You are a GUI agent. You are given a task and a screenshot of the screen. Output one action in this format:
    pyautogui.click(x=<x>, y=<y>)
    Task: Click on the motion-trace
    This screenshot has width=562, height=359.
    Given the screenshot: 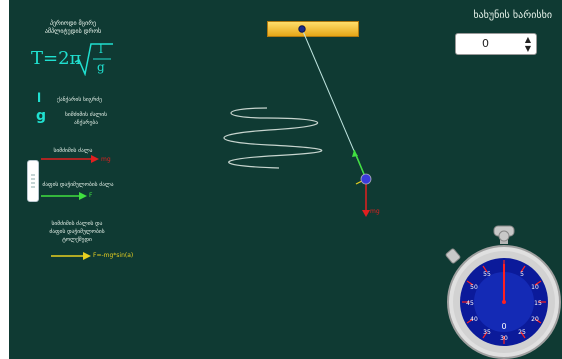 What is the action you would take?
    pyautogui.click(x=273, y=138)
    